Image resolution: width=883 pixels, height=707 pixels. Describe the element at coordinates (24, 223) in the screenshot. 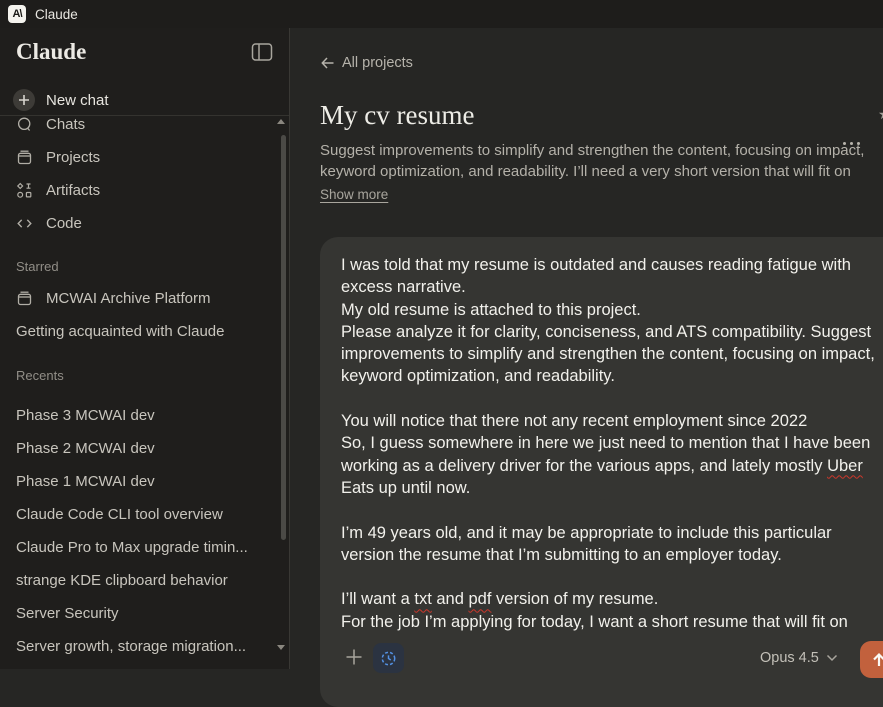

I see `code-icon` at that location.